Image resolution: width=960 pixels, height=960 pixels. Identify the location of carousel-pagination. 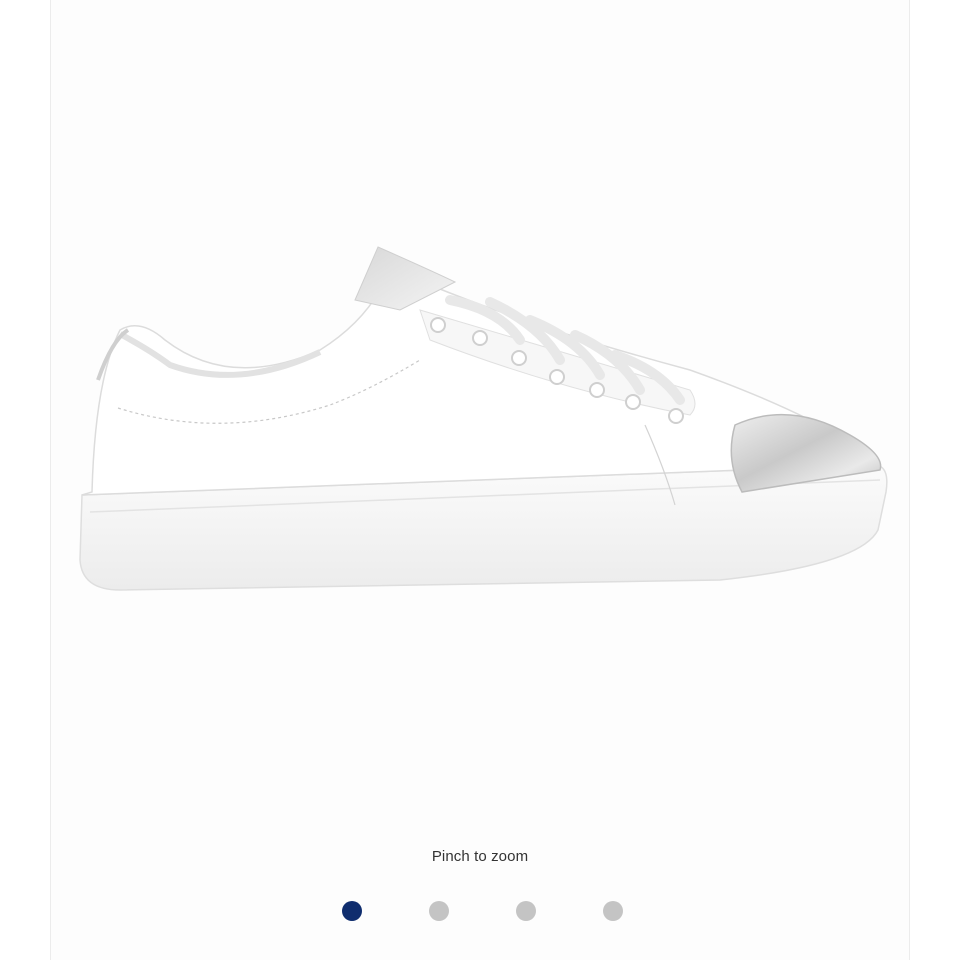
(480, 912).